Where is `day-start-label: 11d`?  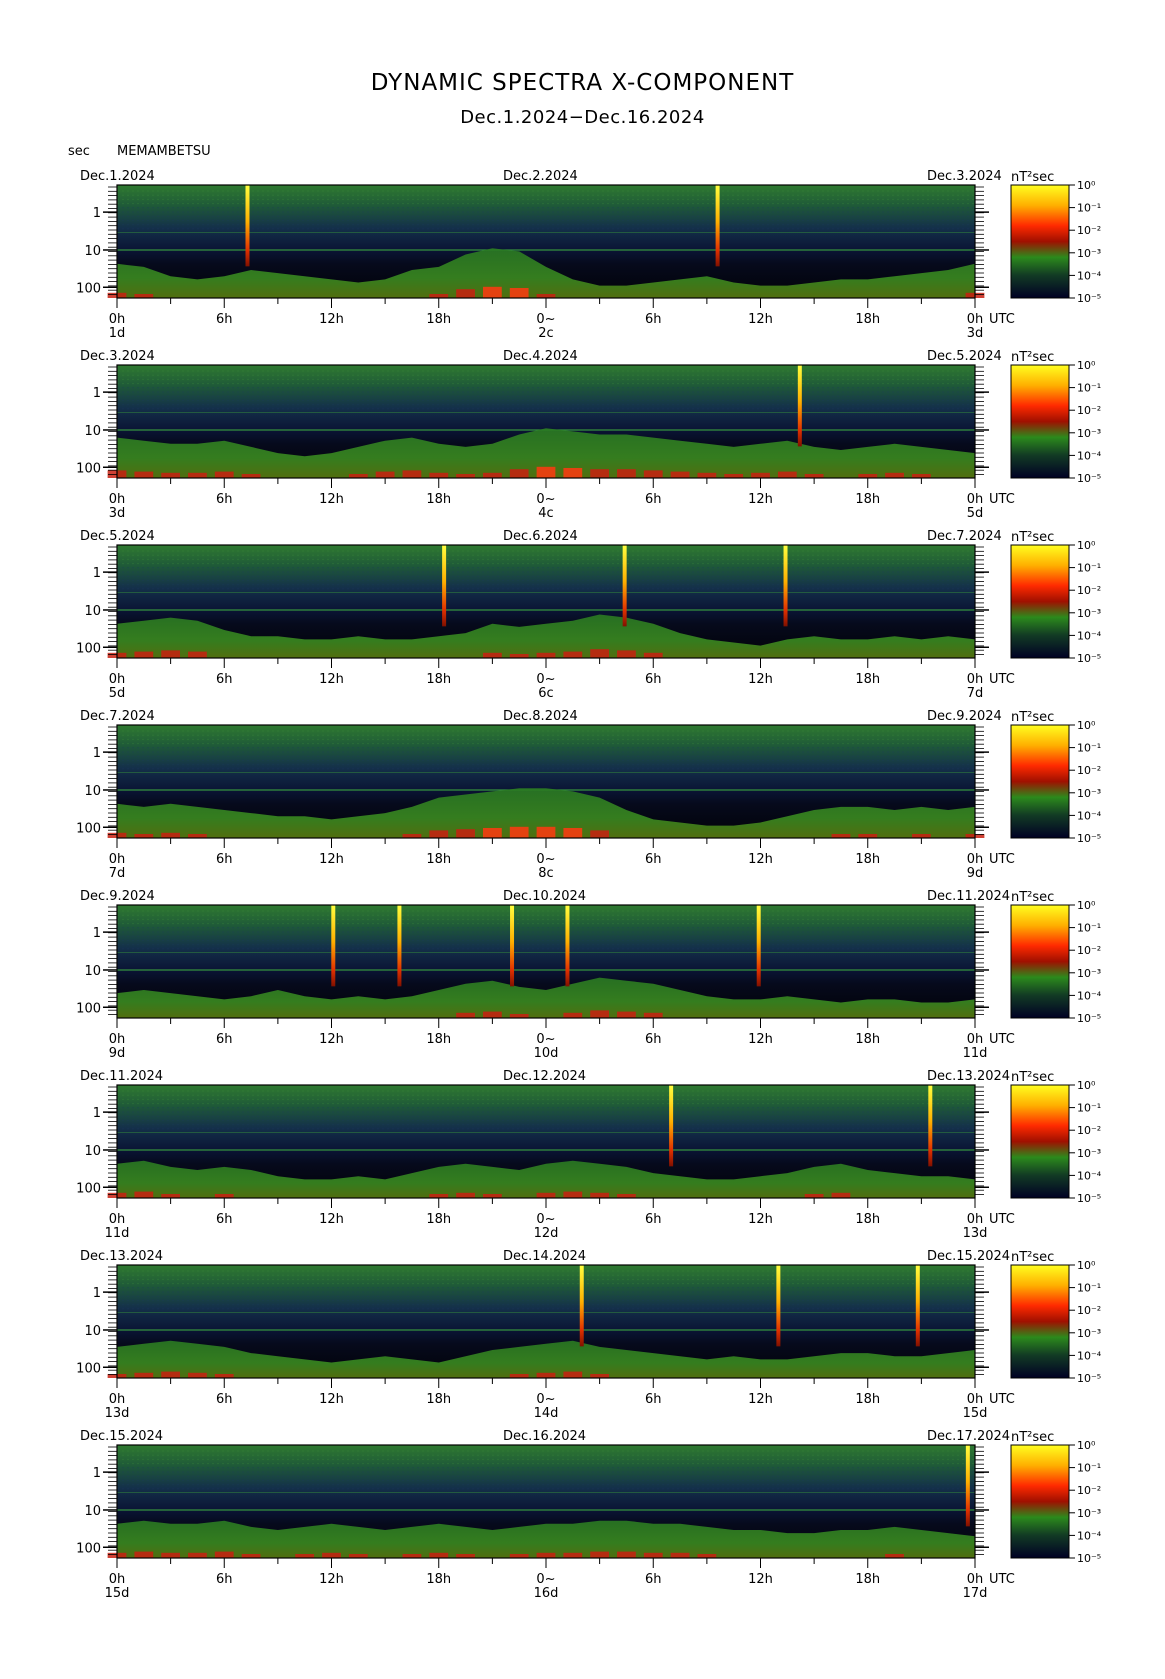 day-start-label: 11d is located at coordinates (117, 1233).